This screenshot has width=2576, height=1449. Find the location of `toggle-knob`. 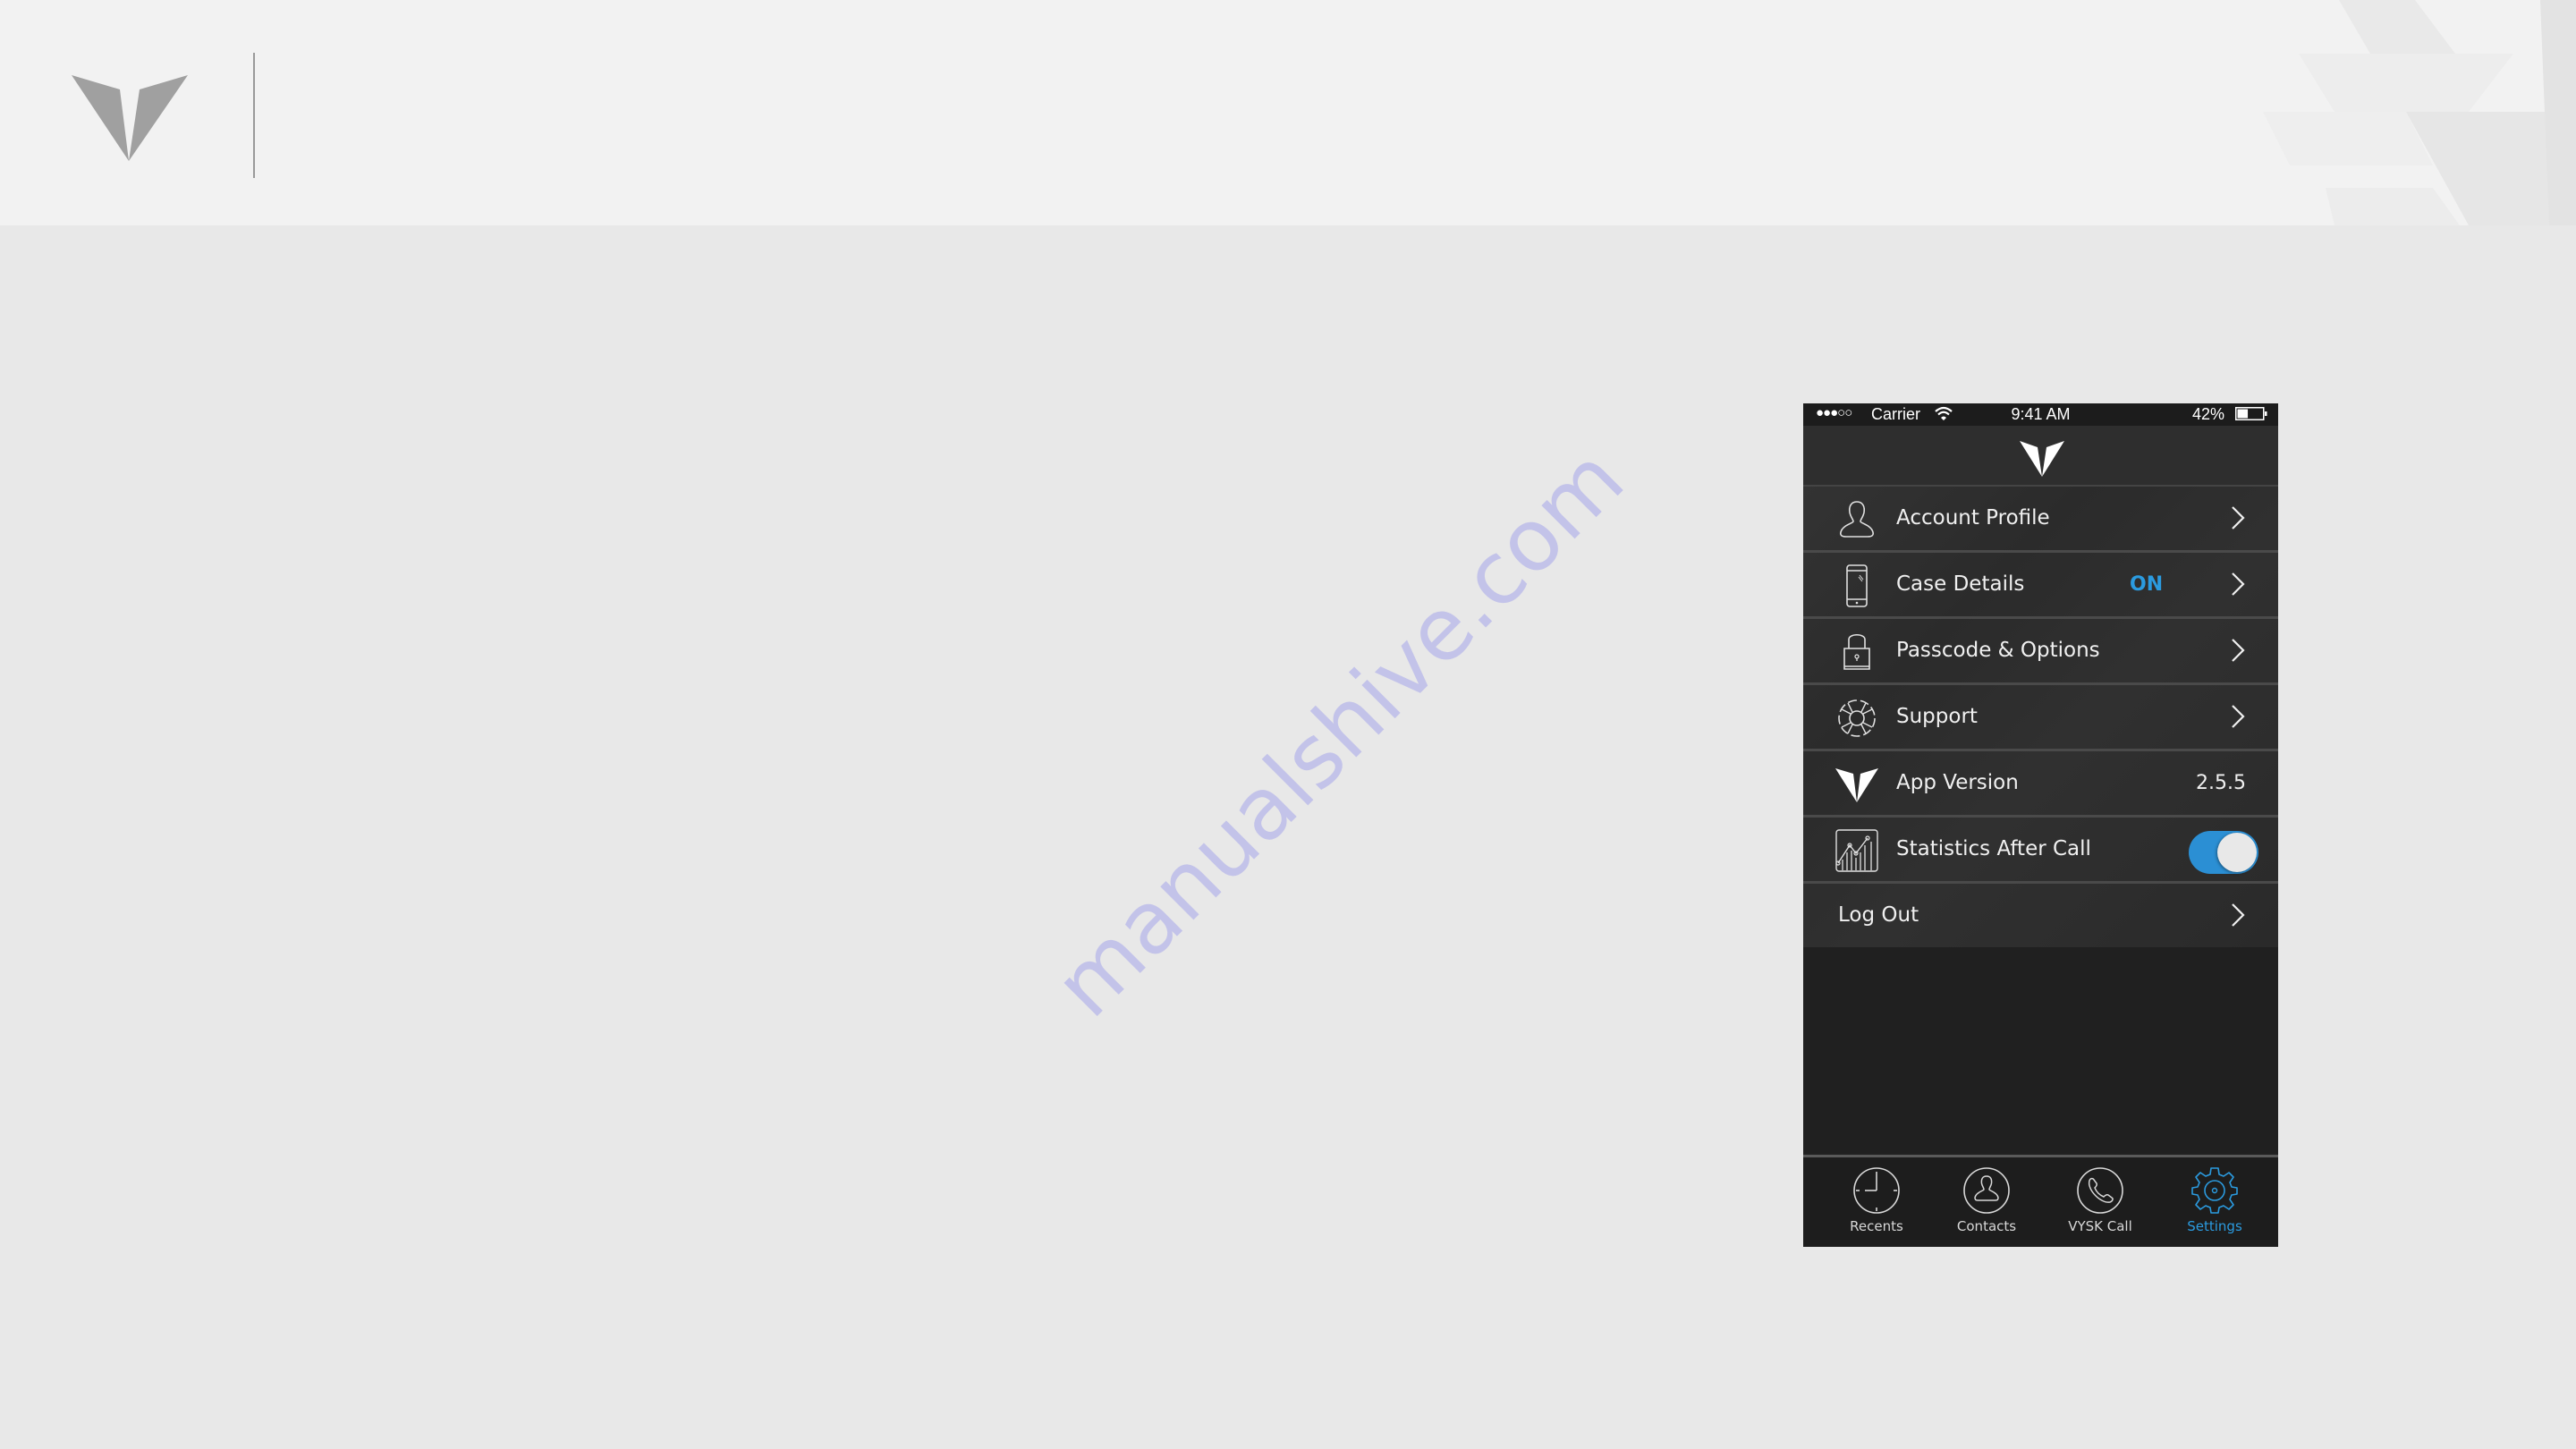

toggle-knob is located at coordinates (2237, 852).